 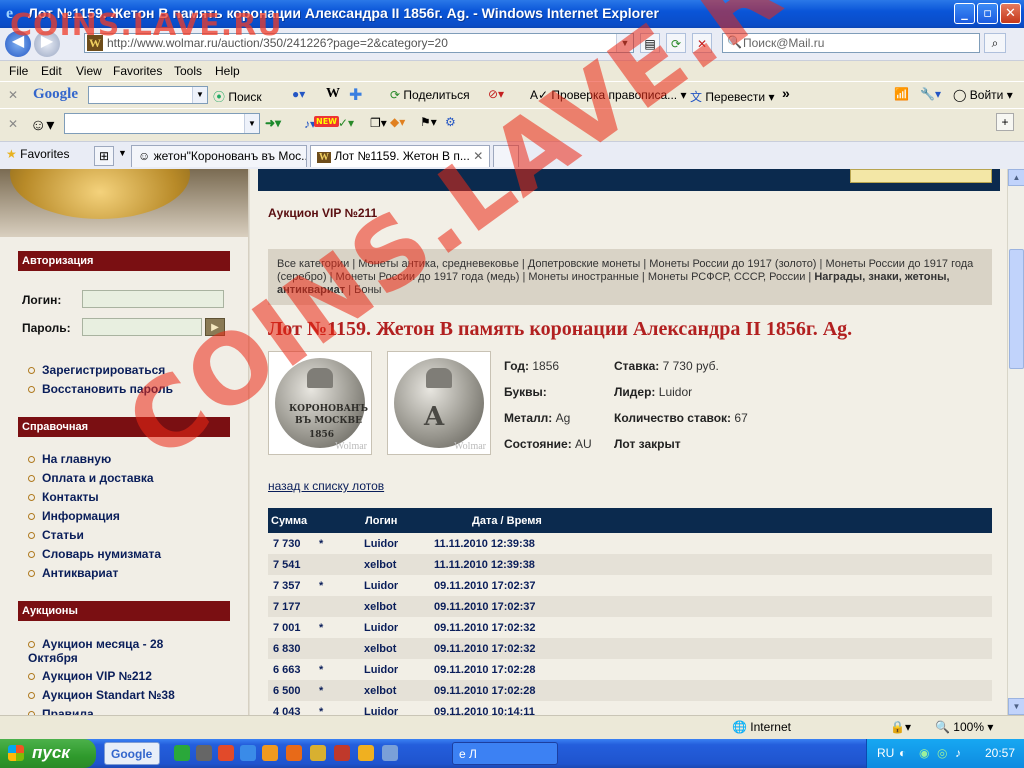 What do you see at coordinates (676, 43) in the screenshot?
I see `refresh-icon: ⟳` at bounding box center [676, 43].